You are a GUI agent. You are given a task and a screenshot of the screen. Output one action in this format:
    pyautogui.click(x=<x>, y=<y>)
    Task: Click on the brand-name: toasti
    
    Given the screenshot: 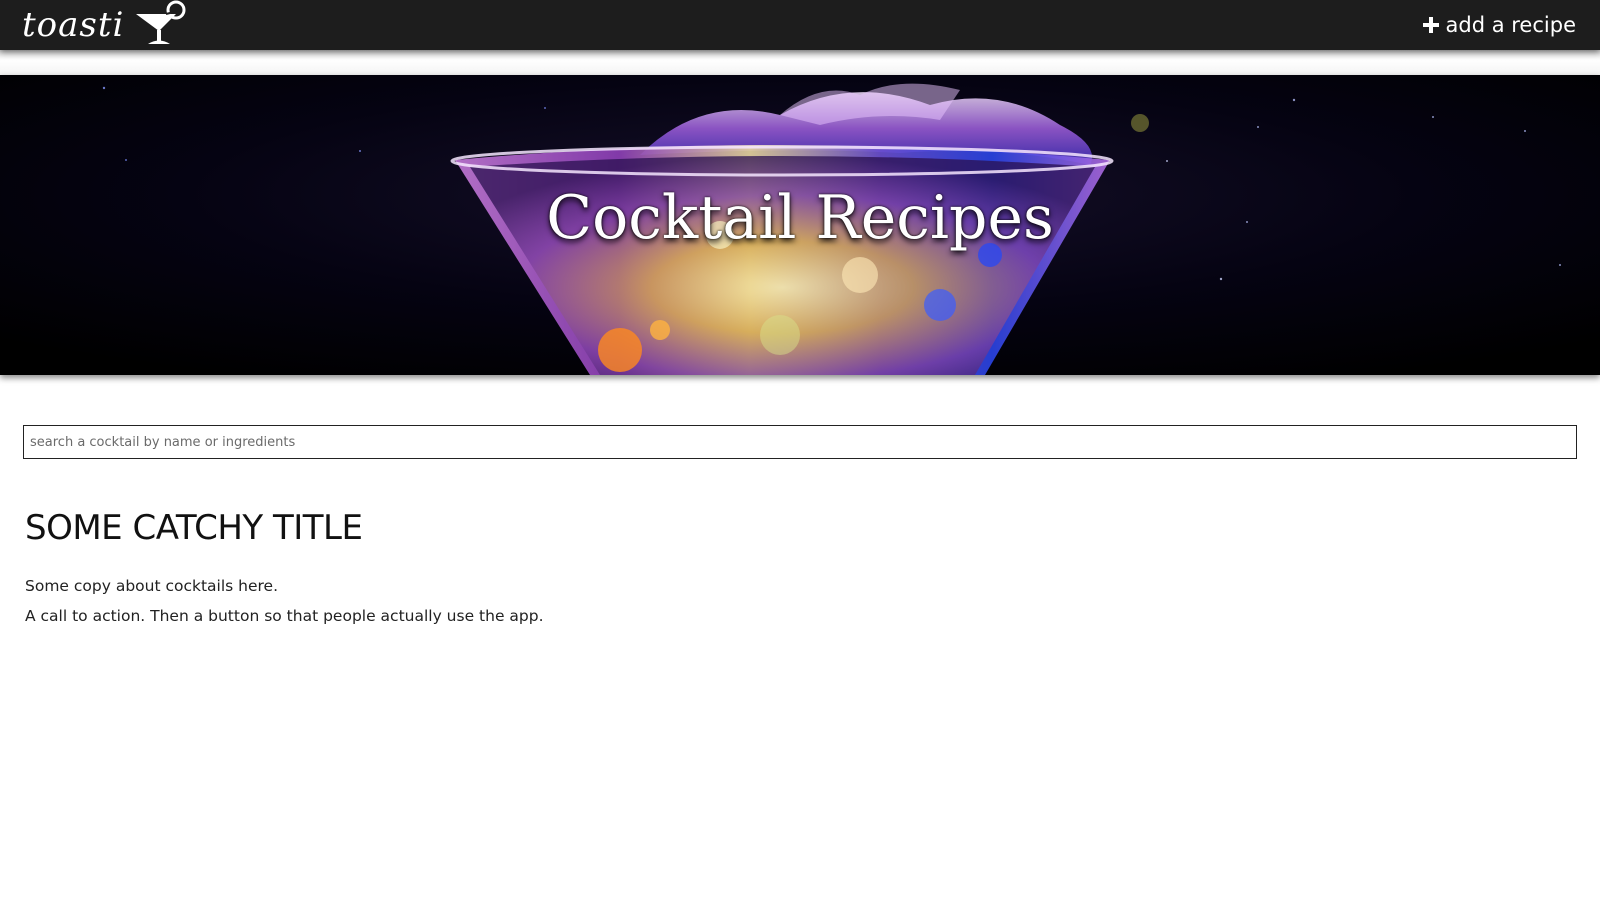 What is the action you would take?
    pyautogui.click(x=73, y=25)
    